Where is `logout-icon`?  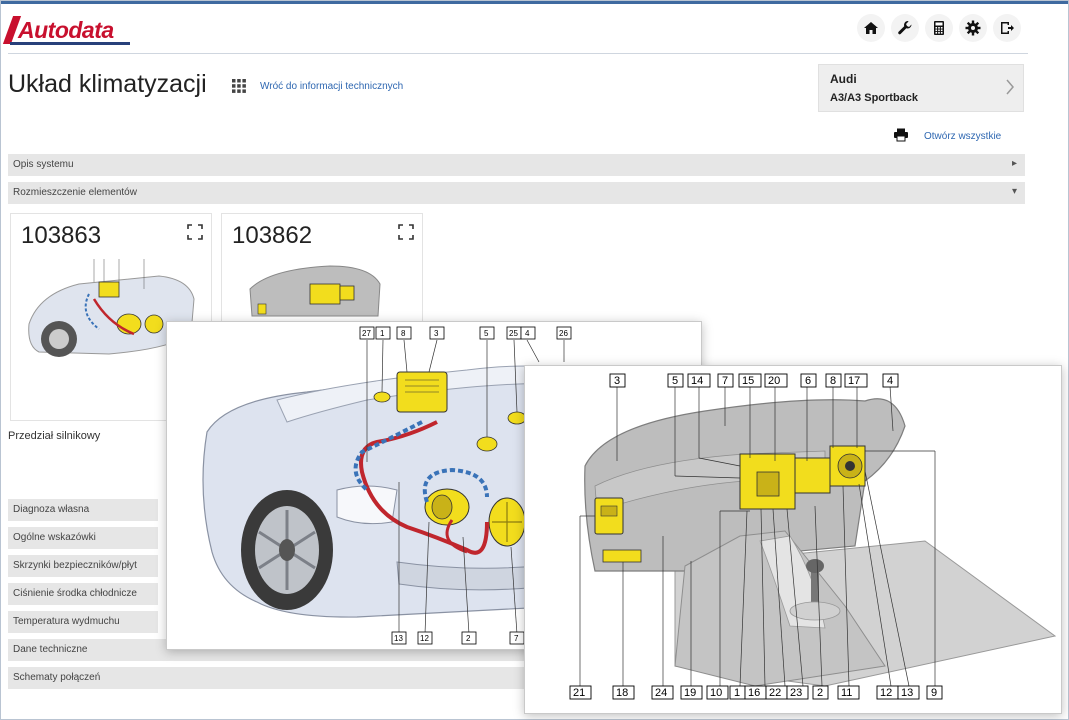 logout-icon is located at coordinates (1007, 28).